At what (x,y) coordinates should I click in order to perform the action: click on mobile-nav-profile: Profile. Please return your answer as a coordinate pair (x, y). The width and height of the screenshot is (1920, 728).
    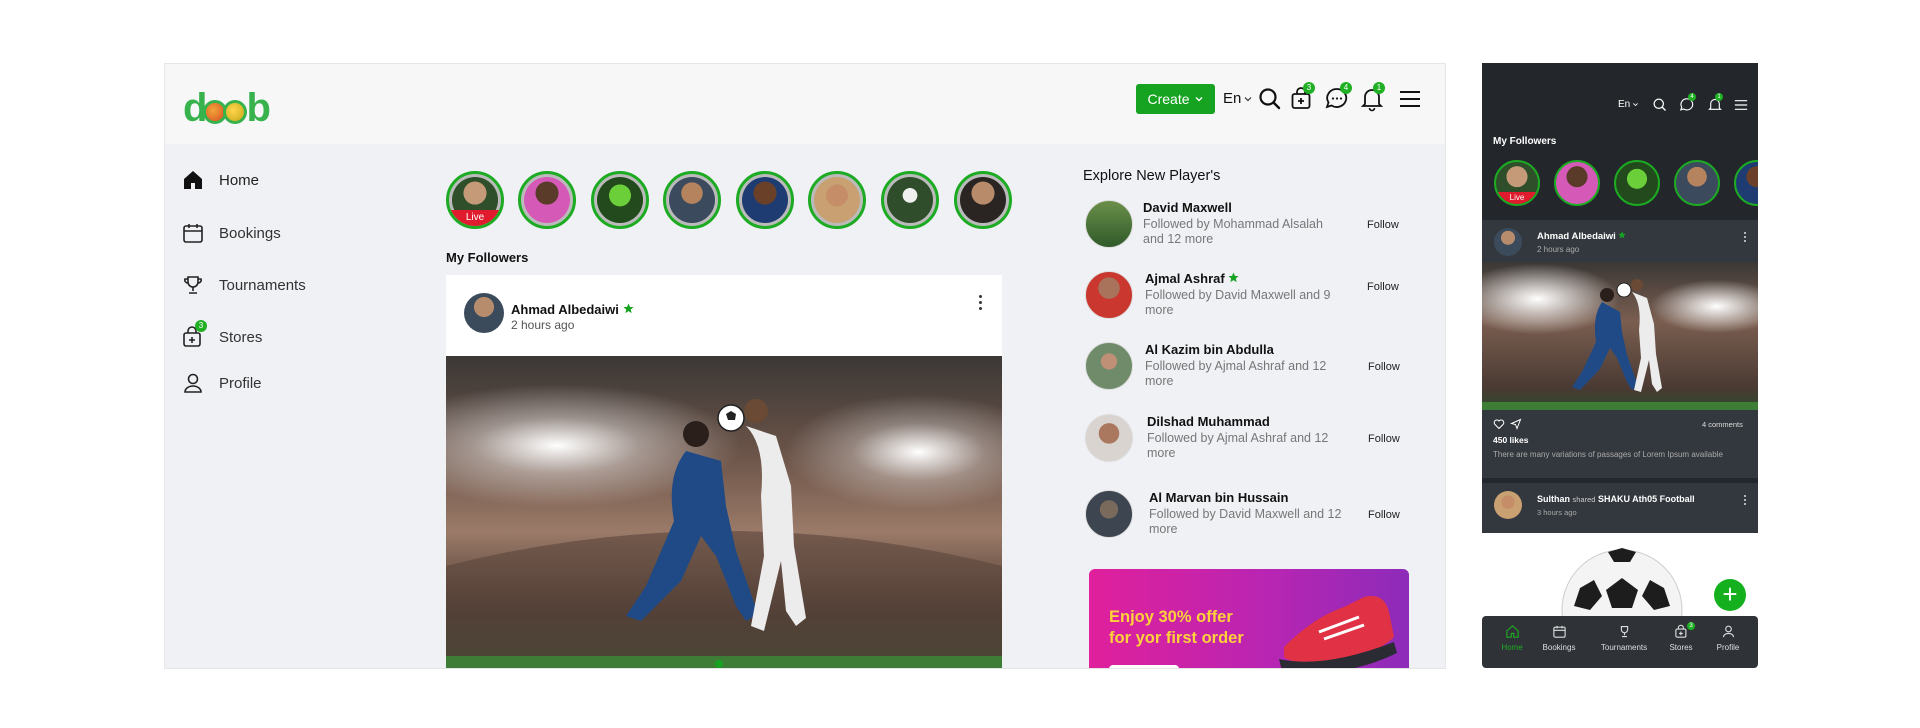
    Looking at the image, I should click on (1728, 638).